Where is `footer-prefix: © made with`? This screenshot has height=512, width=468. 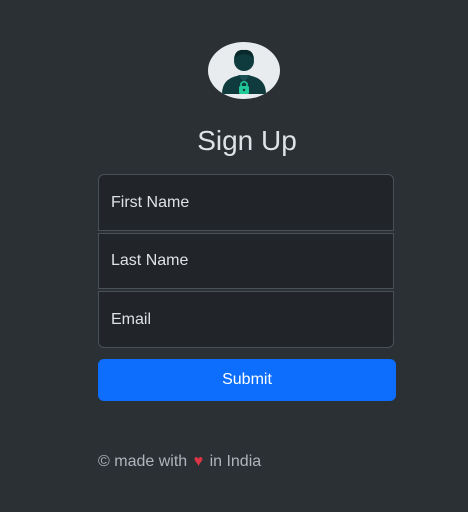 footer-prefix: © made with is located at coordinates (143, 461).